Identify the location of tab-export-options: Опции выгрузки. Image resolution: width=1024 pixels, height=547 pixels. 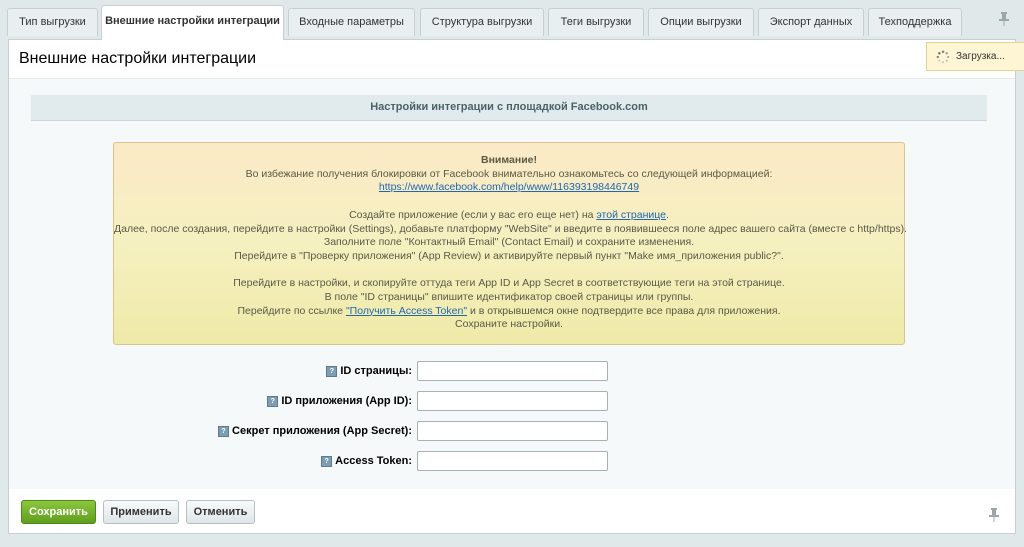
(701, 22).